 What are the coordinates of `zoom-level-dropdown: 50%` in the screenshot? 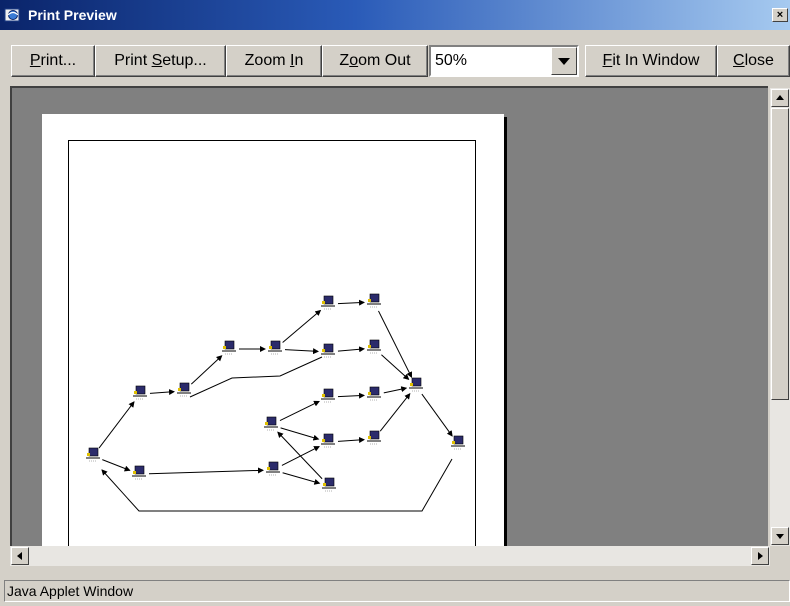 It's located at (504, 61).